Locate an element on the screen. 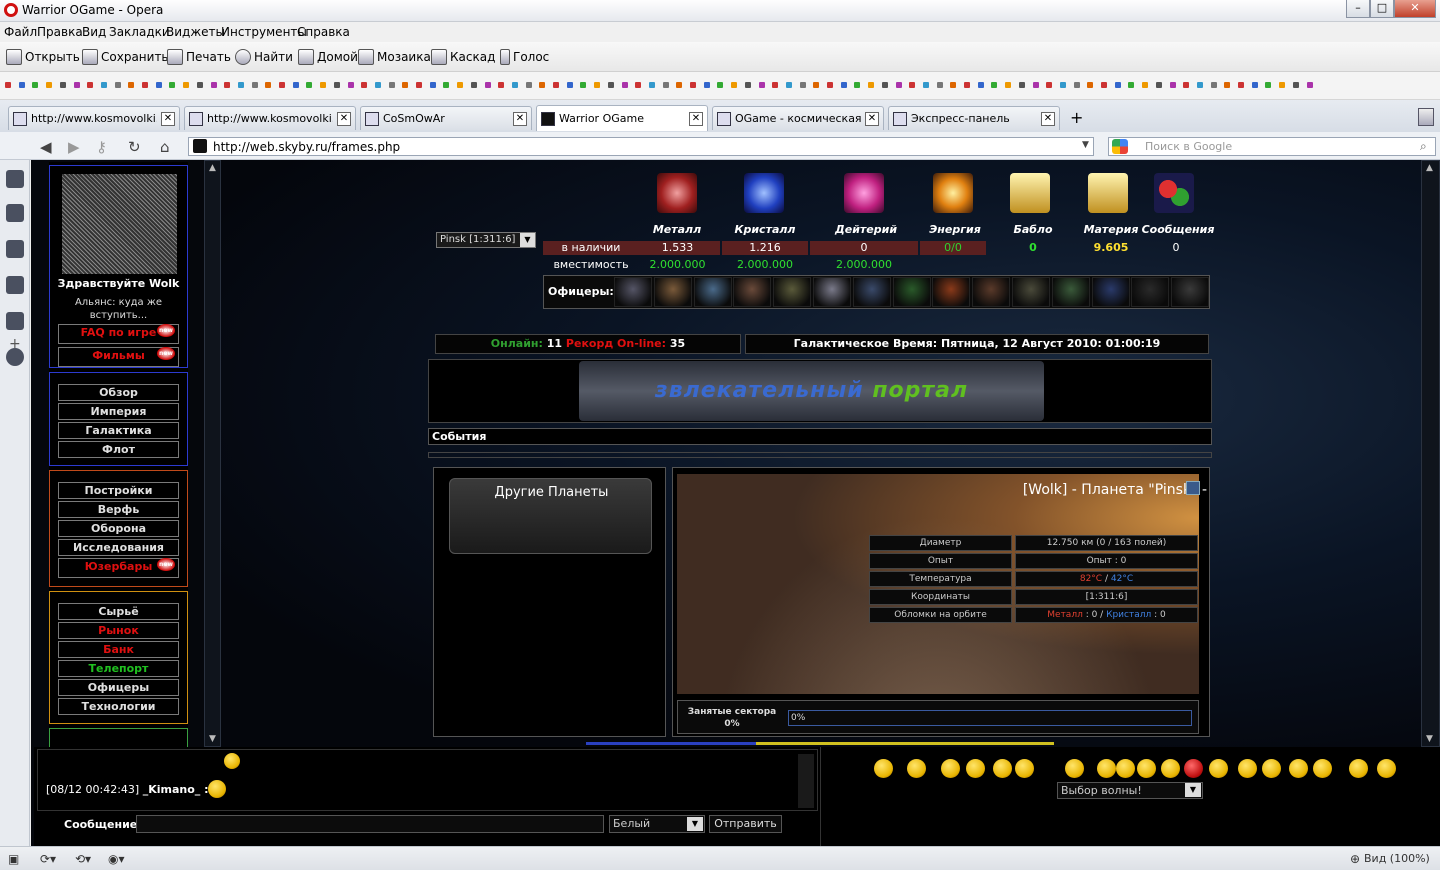 Image resolution: width=1440 pixels, height=870 pixels. nav-item: Флот is located at coordinates (118, 449).